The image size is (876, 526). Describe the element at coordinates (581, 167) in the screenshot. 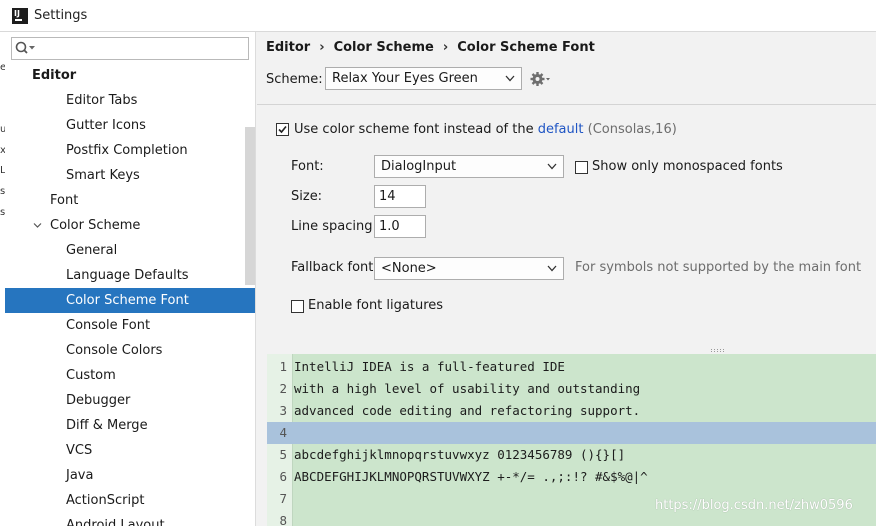

I see `monospaced-checkbox` at that location.